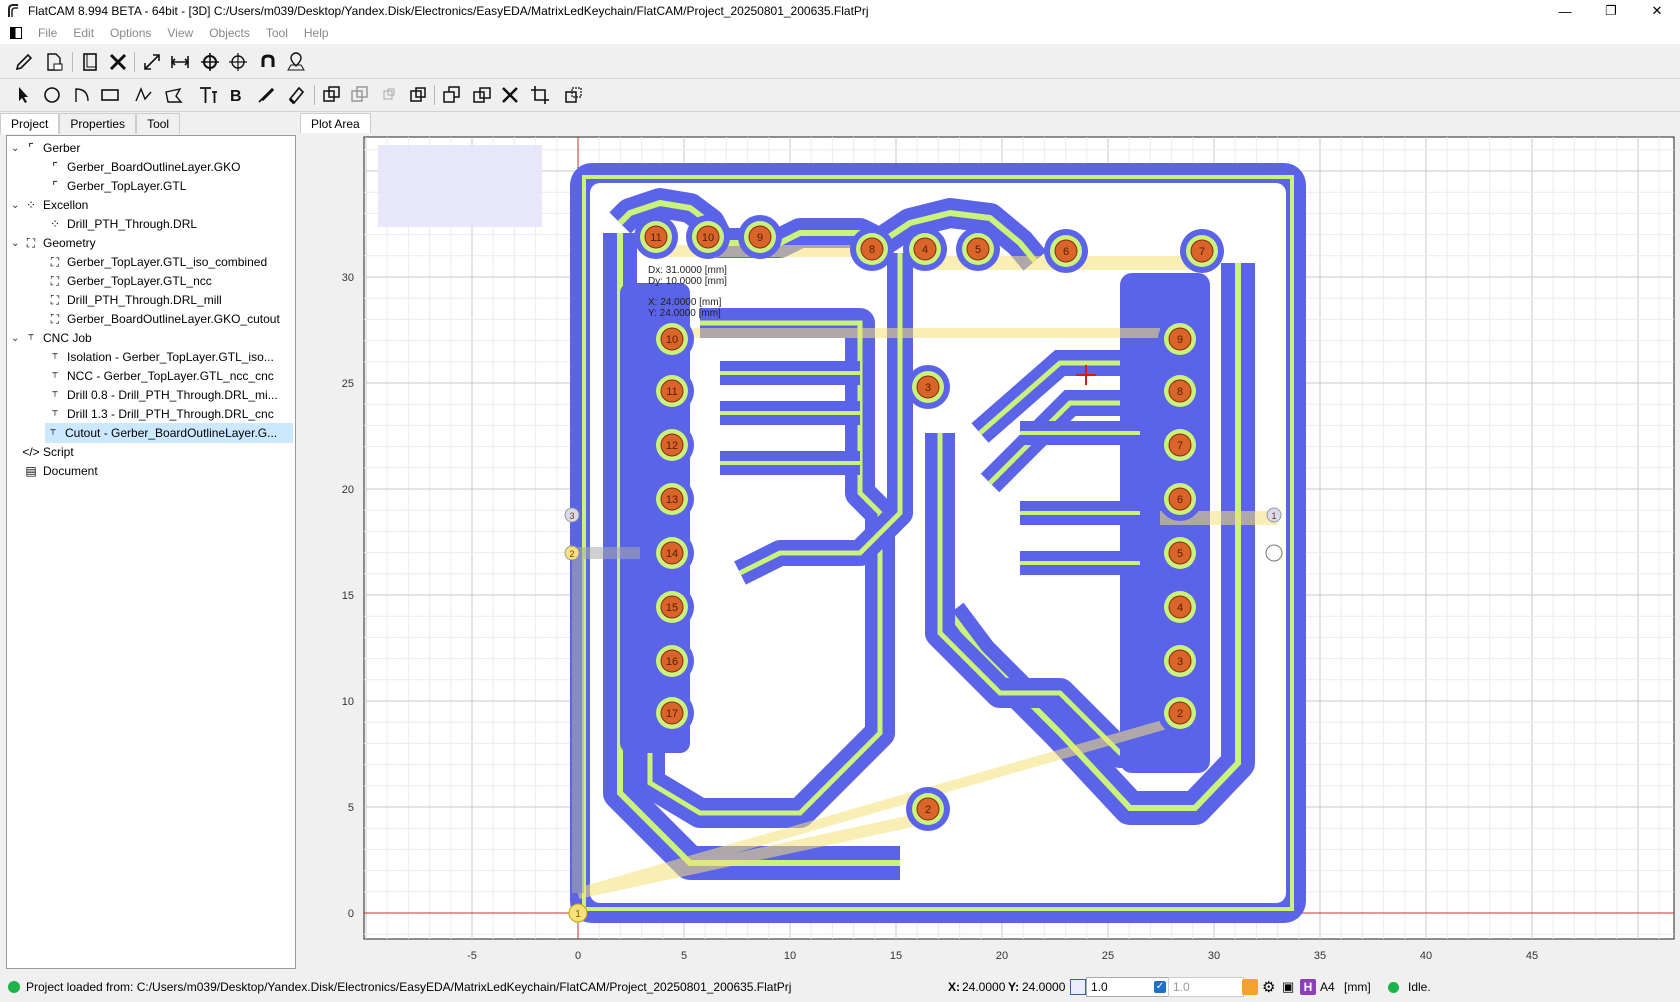 The width and height of the screenshot is (1680, 1002). I want to click on hud-button: H, so click(1308, 987).